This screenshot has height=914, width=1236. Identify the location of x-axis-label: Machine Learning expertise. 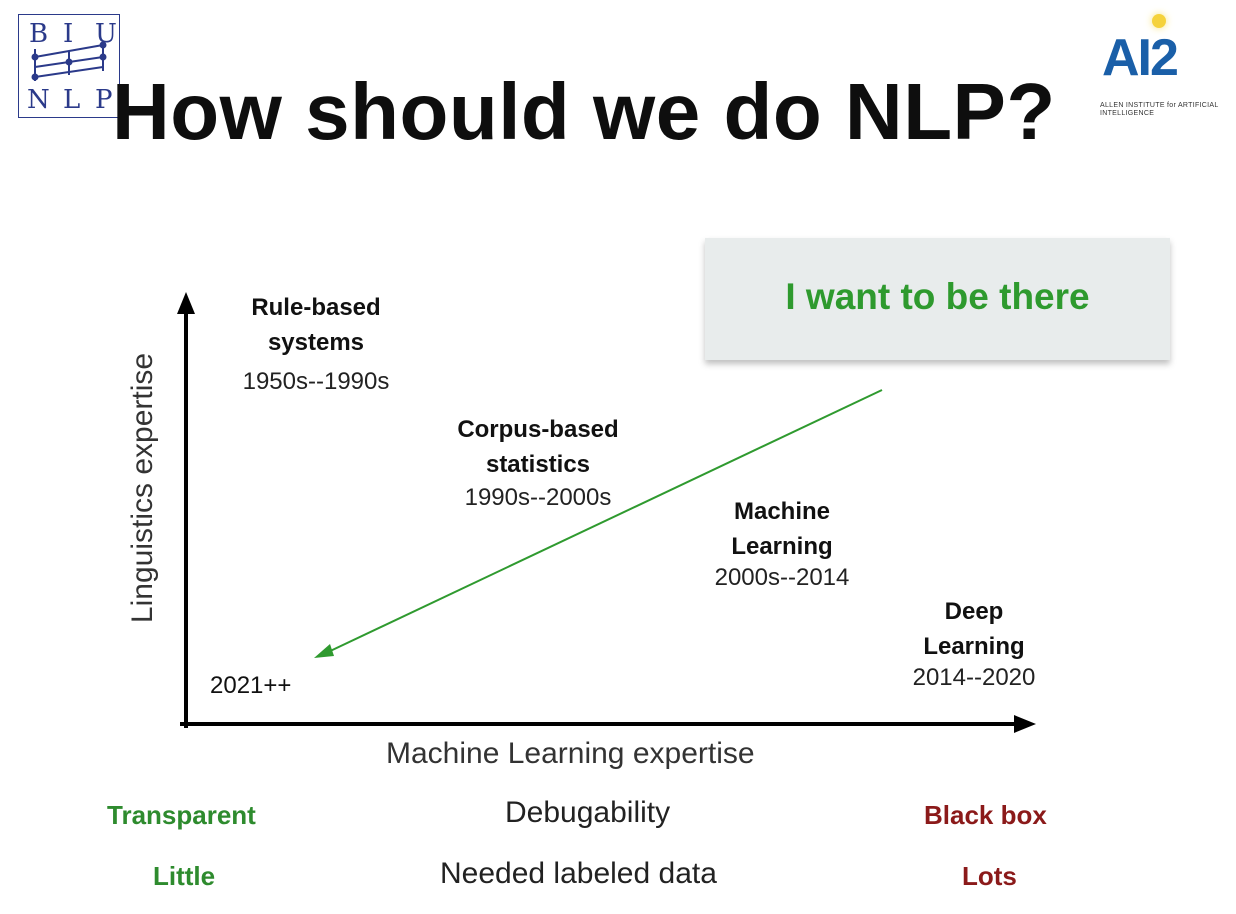
(570, 753).